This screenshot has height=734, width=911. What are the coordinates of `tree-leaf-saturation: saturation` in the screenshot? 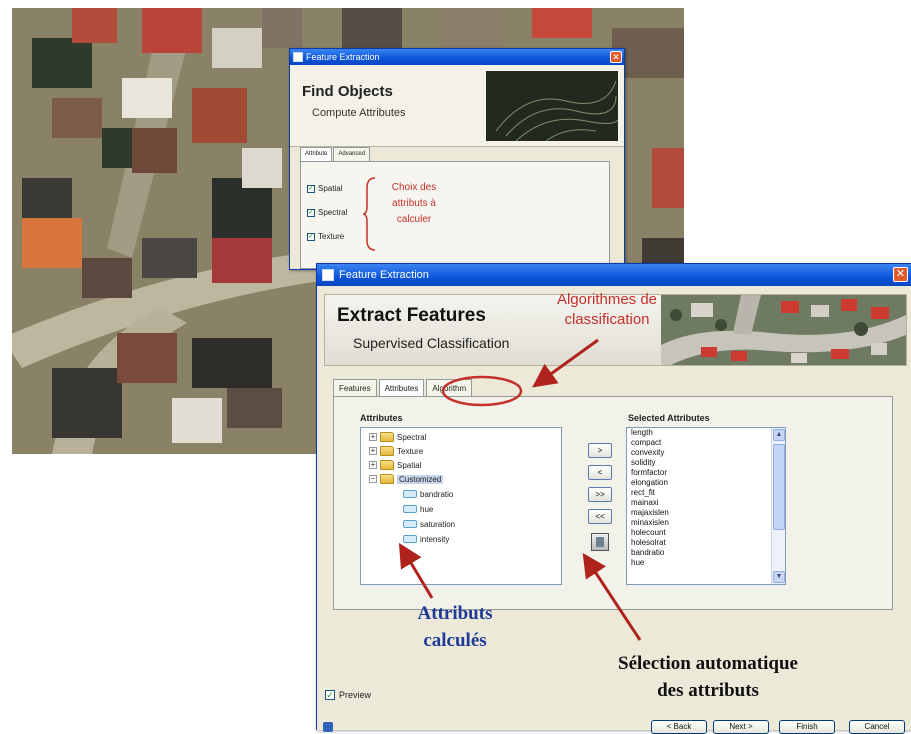 It's located at (429, 524).